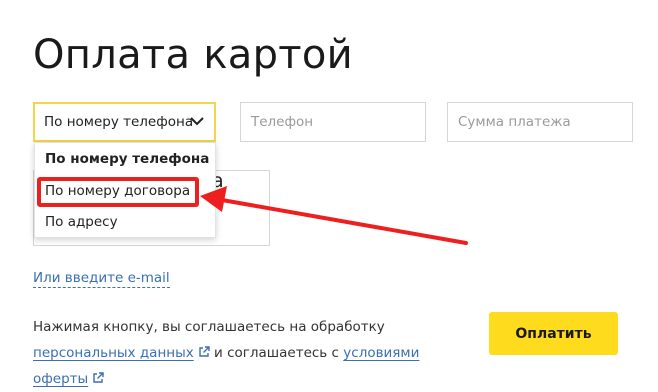  What do you see at coordinates (193, 55) in the screenshot?
I see `page-title: Оплата картой` at bounding box center [193, 55].